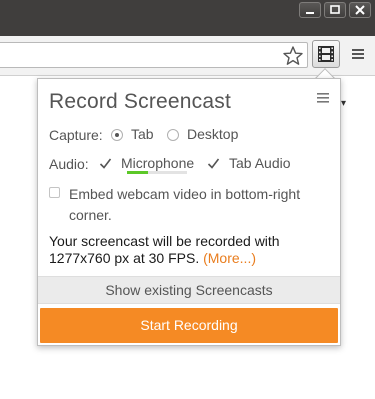  Describe the element at coordinates (187, 18) in the screenshot. I see `window-titlebar` at that location.